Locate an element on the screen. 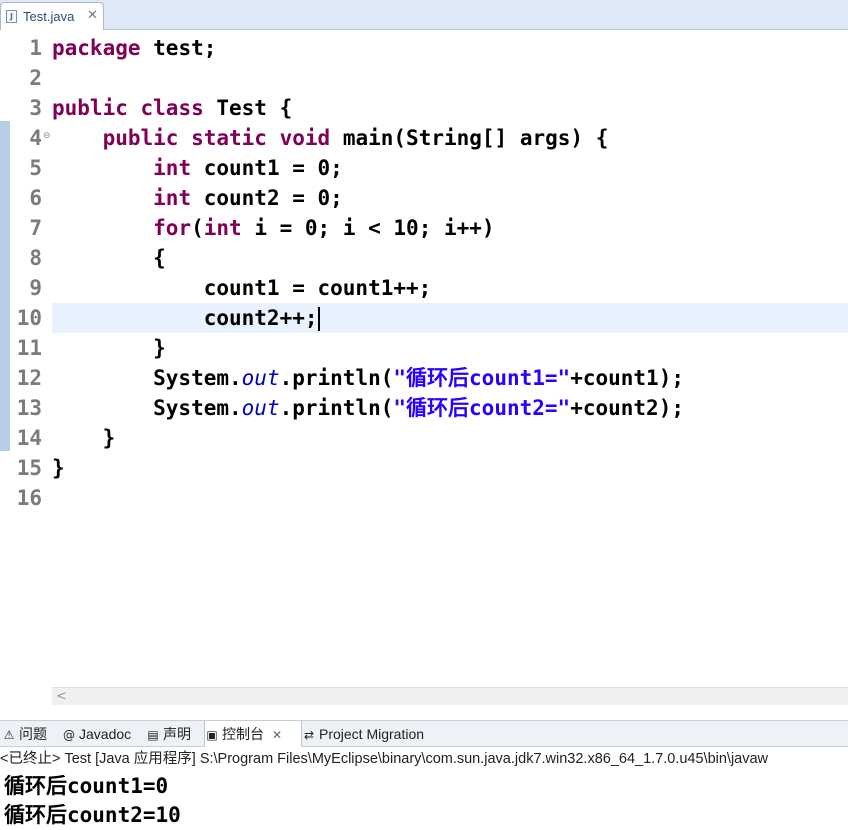 Image resolution: width=848 pixels, height=830 pixels. string-literal: "循环后count2=" is located at coordinates (482, 408).